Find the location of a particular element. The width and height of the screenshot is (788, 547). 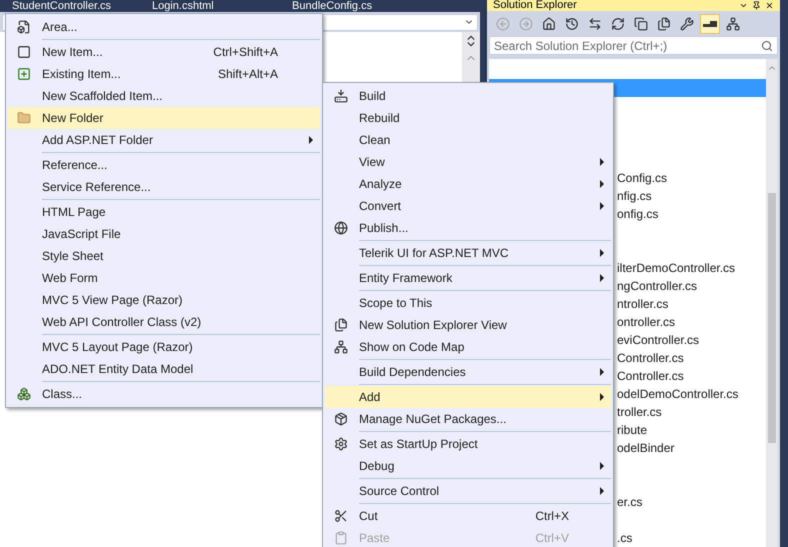

menu-item: Scope to This is located at coordinates (468, 303).